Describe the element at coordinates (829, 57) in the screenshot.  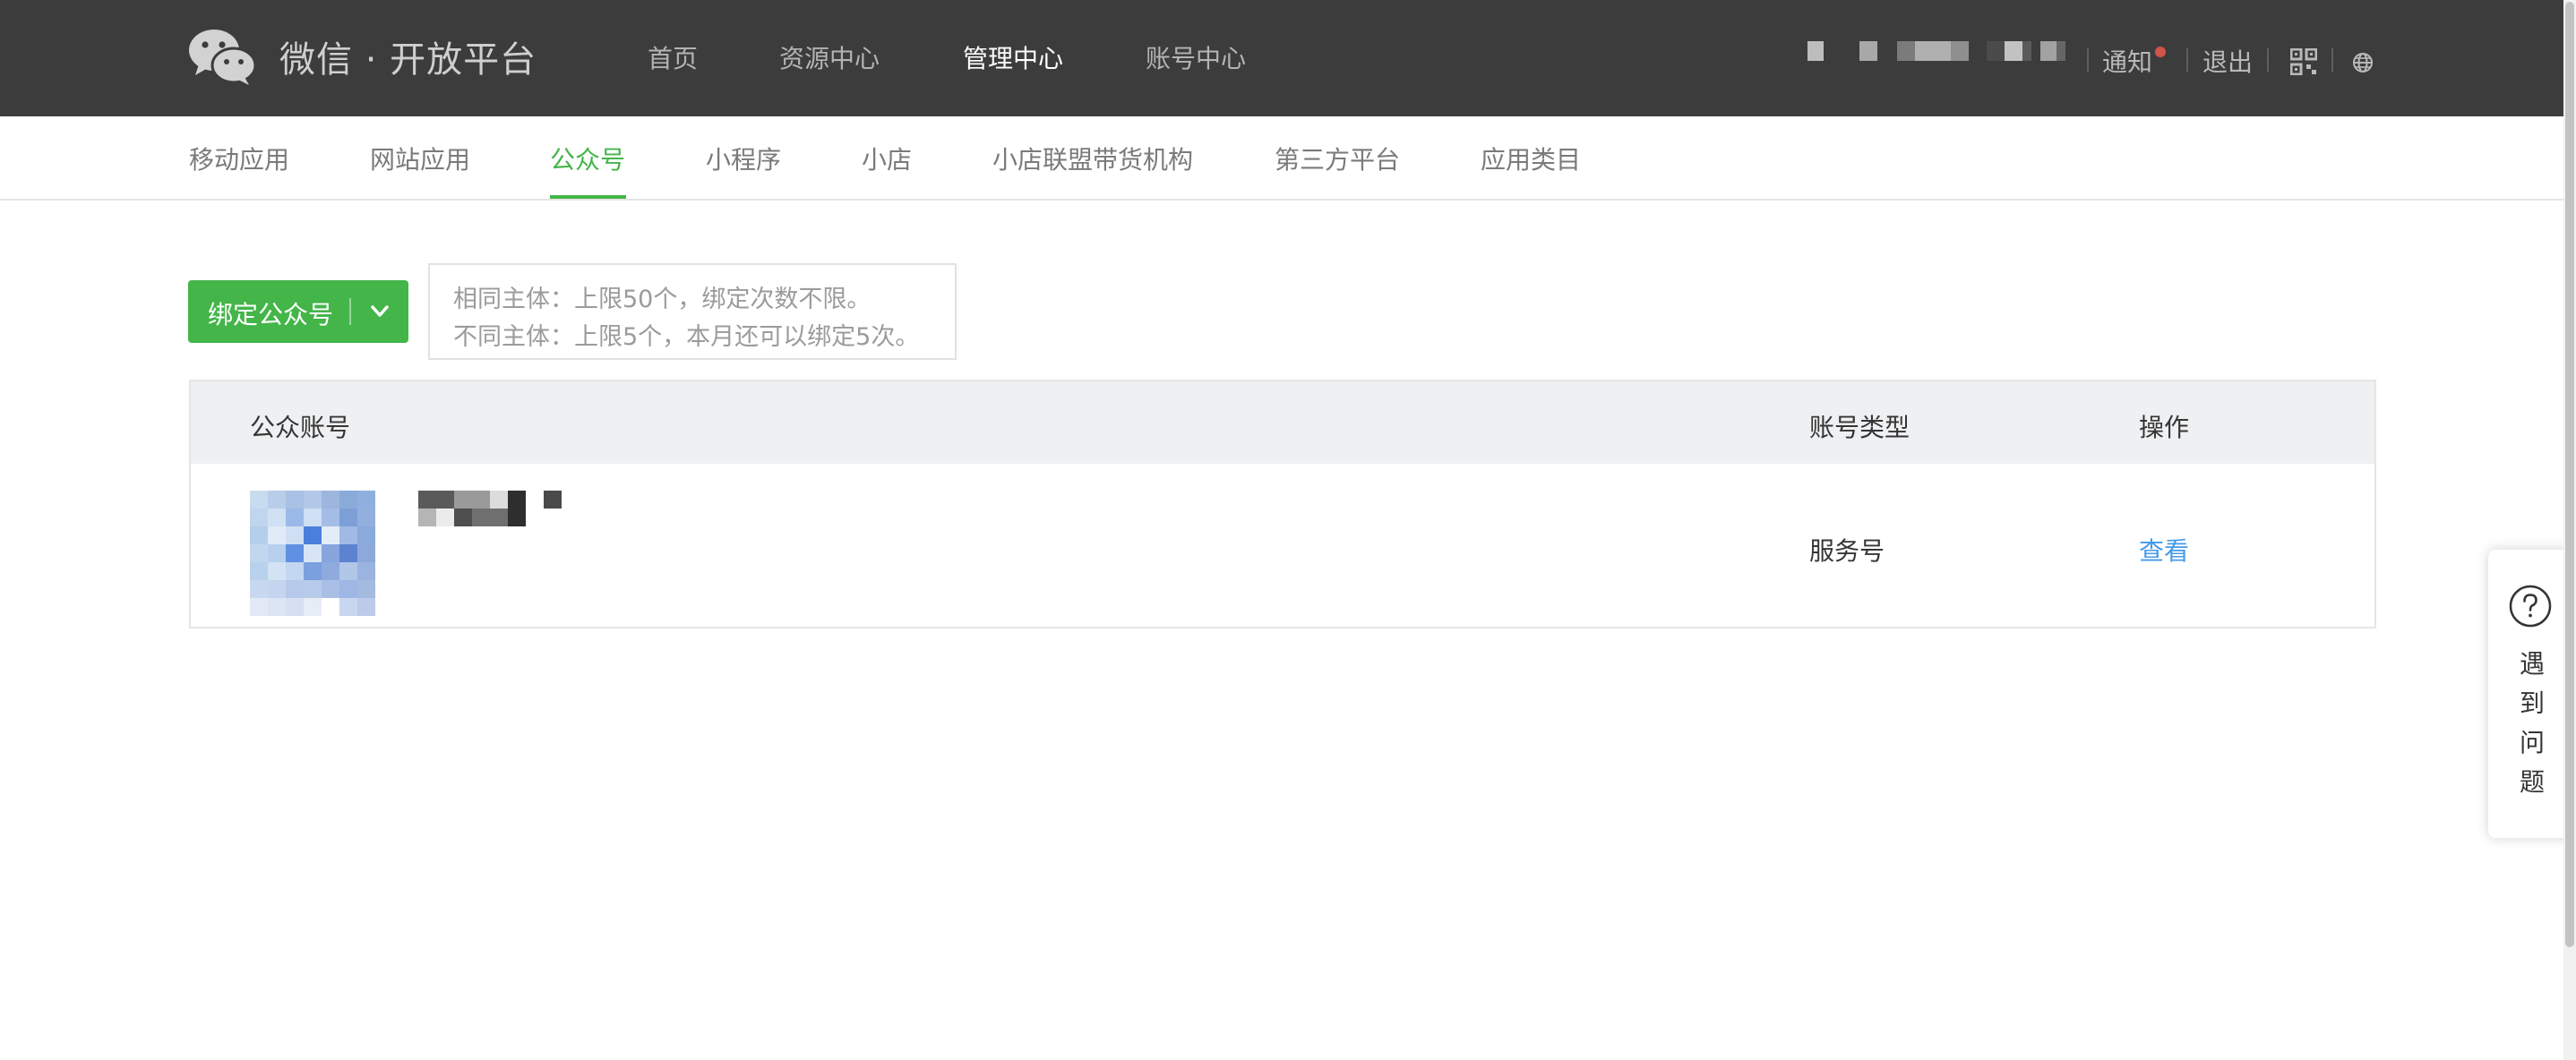
I see `nav-resources: 资源中心` at that location.